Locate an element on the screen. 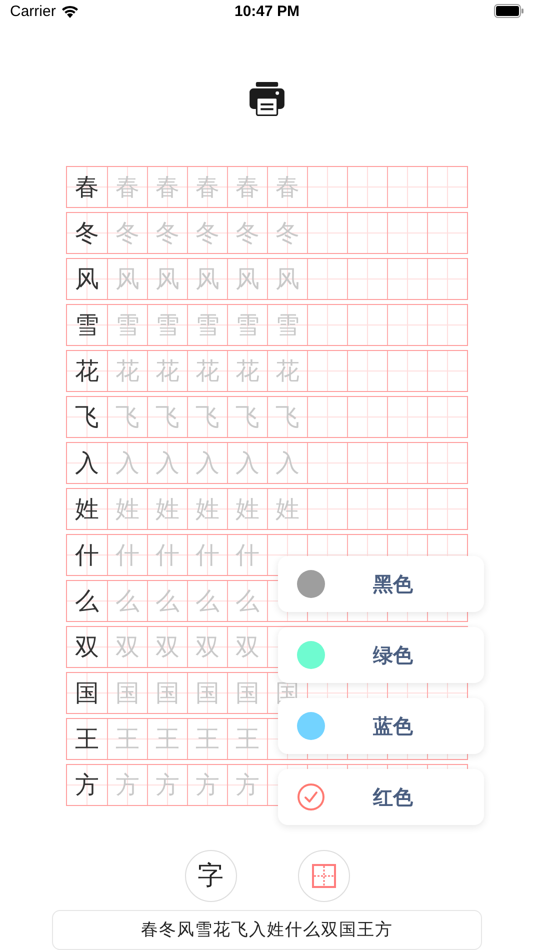 Image resolution: width=534 pixels, height=950 pixels. model-character: 风 is located at coordinates (87, 278).